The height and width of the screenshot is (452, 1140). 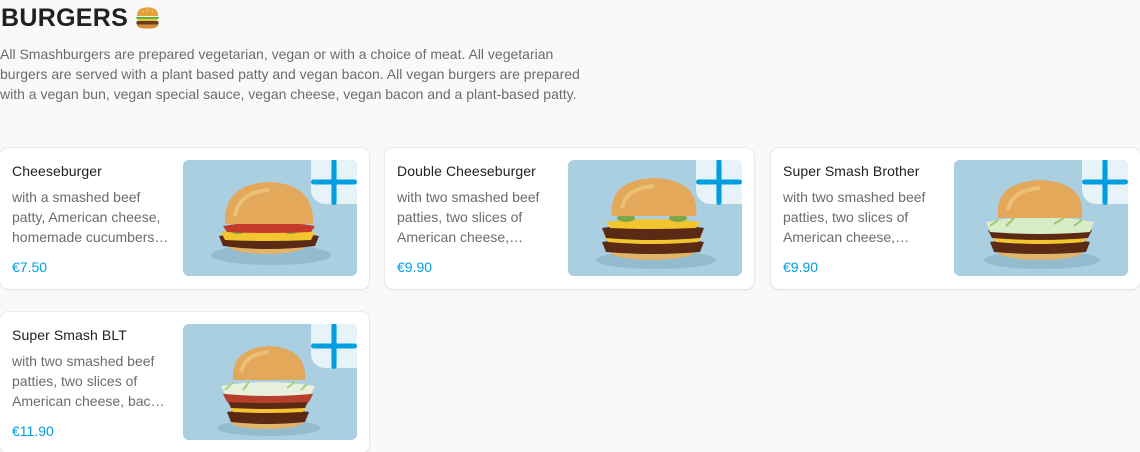 What do you see at coordinates (851, 171) in the screenshot?
I see `item-name: Super Smash Brother` at bounding box center [851, 171].